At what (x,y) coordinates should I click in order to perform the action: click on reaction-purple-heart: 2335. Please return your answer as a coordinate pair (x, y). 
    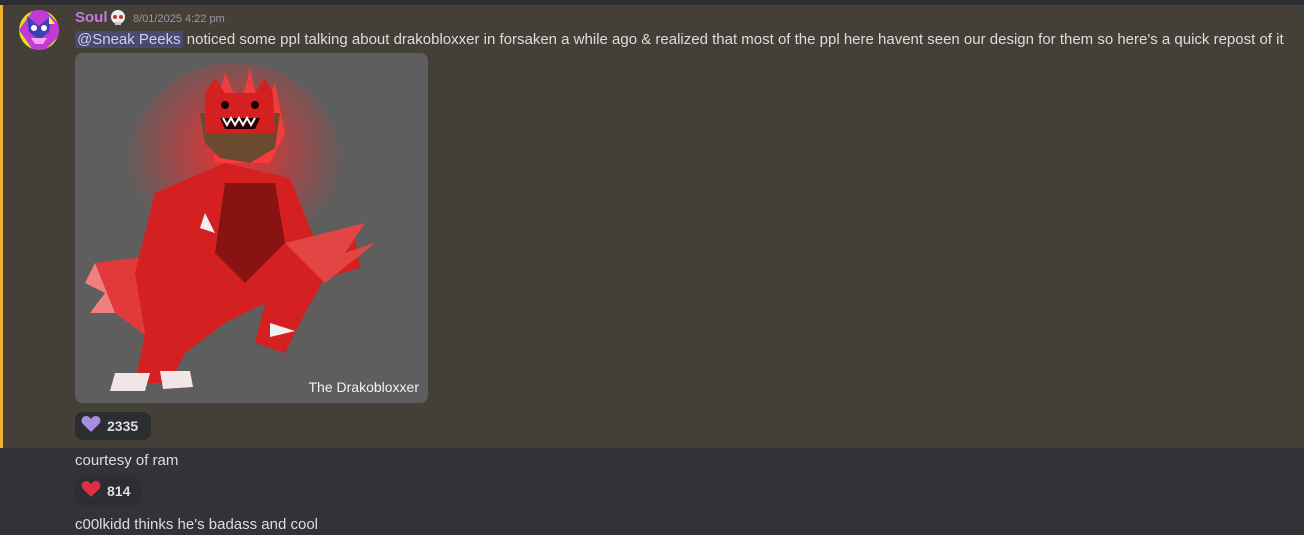
    Looking at the image, I should click on (113, 426).